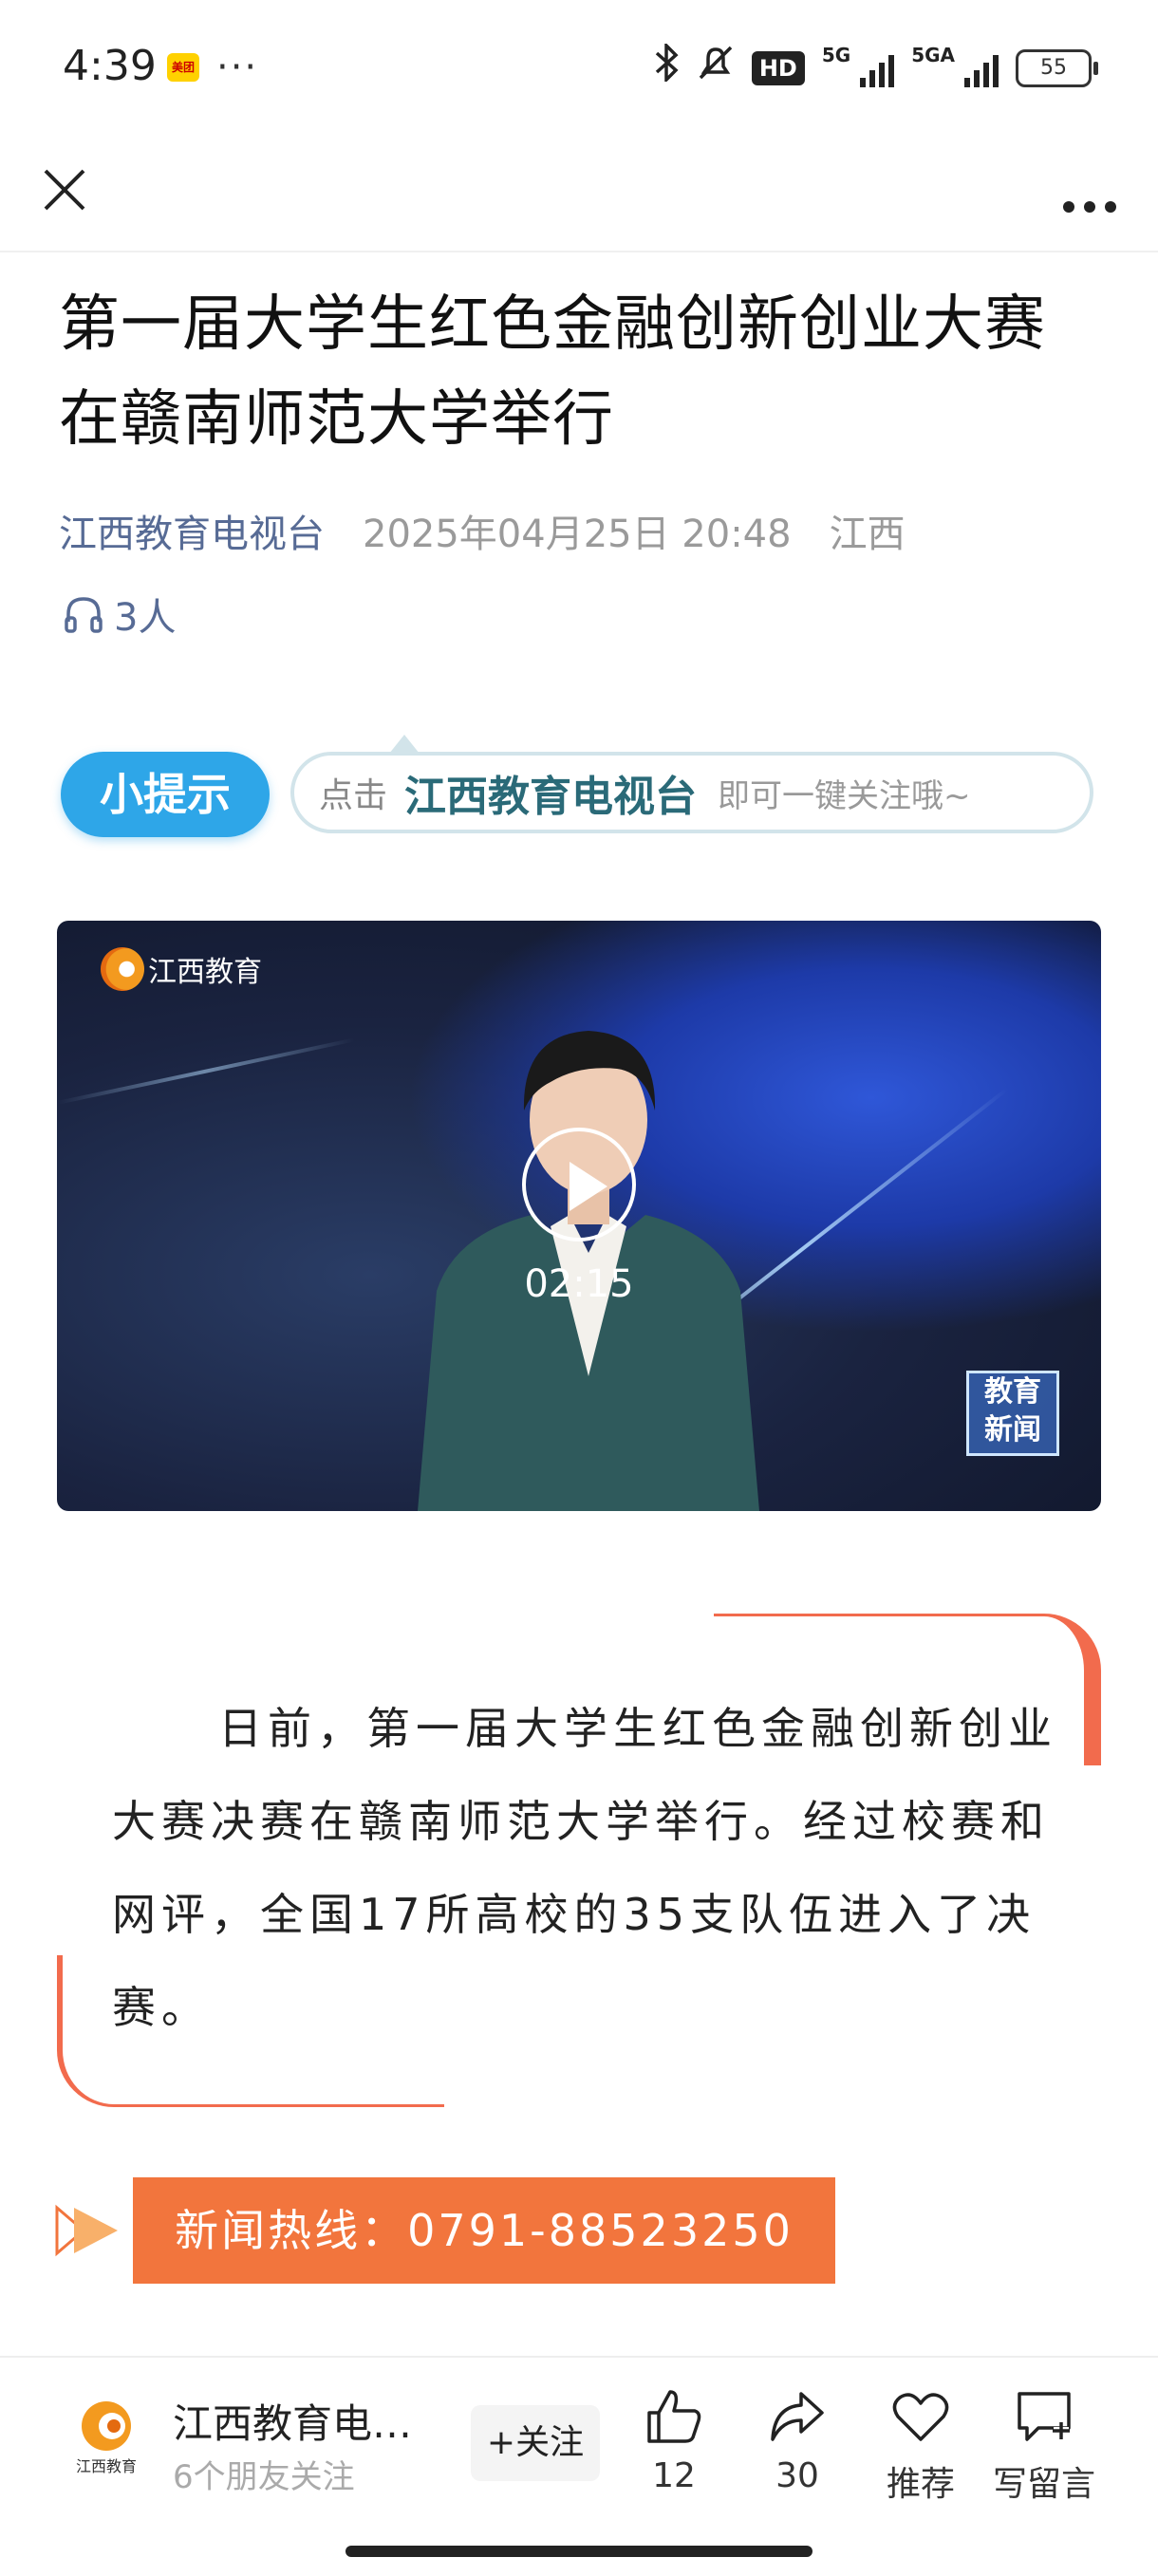 The width and height of the screenshot is (1158, 2576). What do you see at coordinates (577, 534) in the screenshot?
I see `article-date: 2025年04月25日 20:48` at bounding box center [577, 534].